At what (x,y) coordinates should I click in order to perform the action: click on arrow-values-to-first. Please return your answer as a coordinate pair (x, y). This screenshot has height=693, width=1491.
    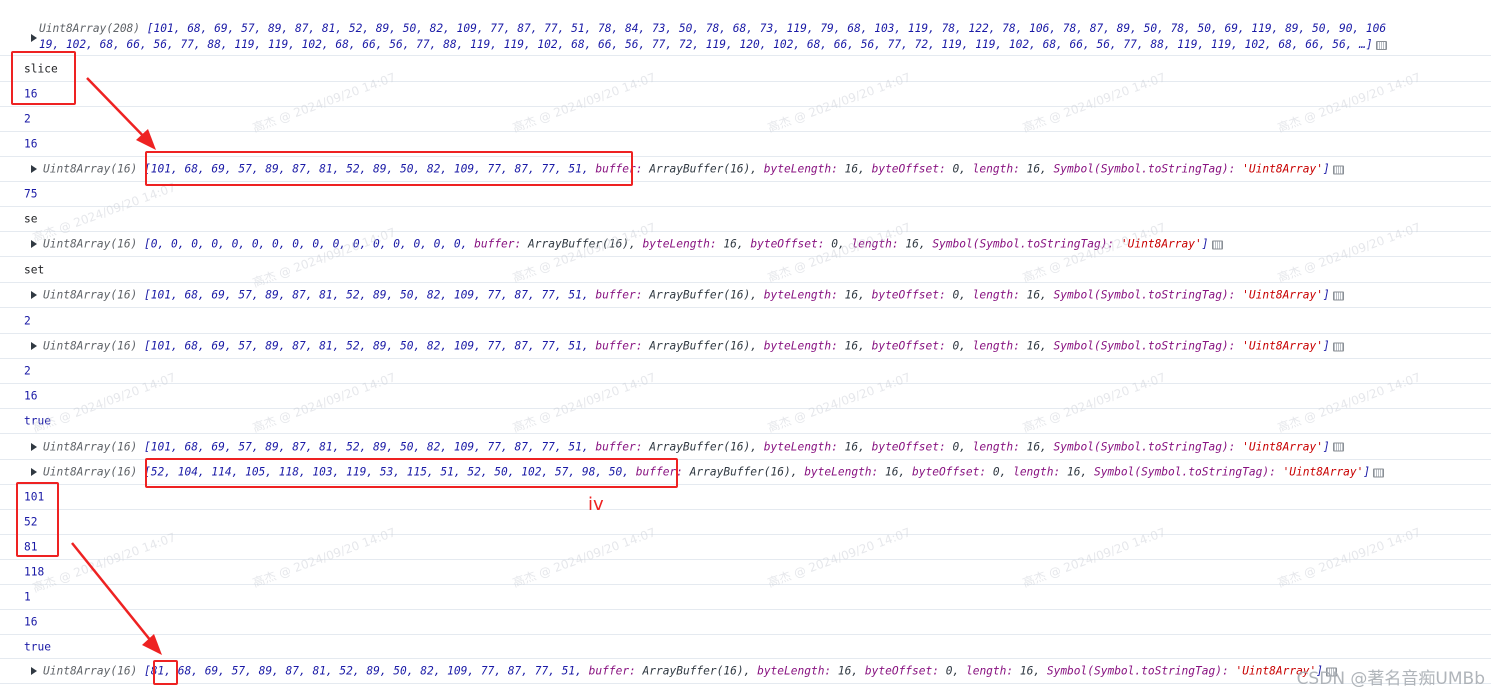
    Looking at the image, I should click on (116, 598).